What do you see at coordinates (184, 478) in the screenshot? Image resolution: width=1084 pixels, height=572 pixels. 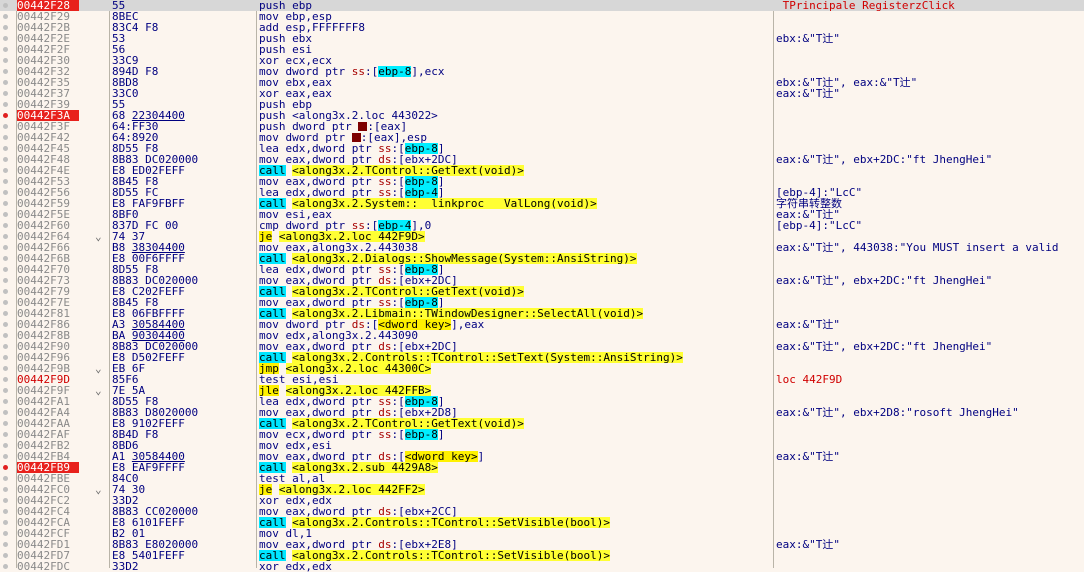 I see `bytes-cell: 84C0` at bounding box center [184, 478].